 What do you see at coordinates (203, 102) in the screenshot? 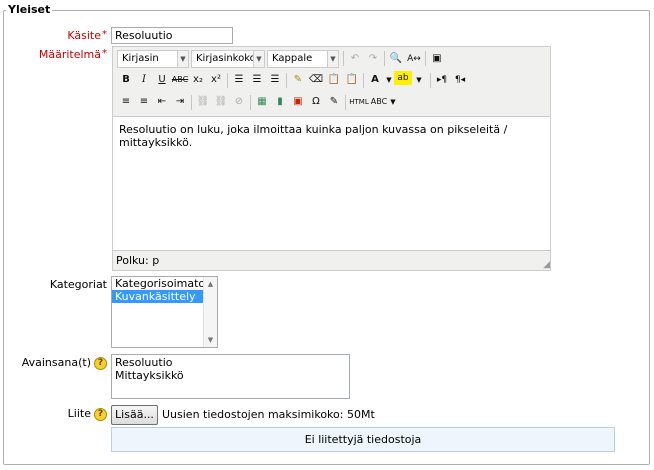
I see `link-icon: ⛓` at bounding box center [203, 102].